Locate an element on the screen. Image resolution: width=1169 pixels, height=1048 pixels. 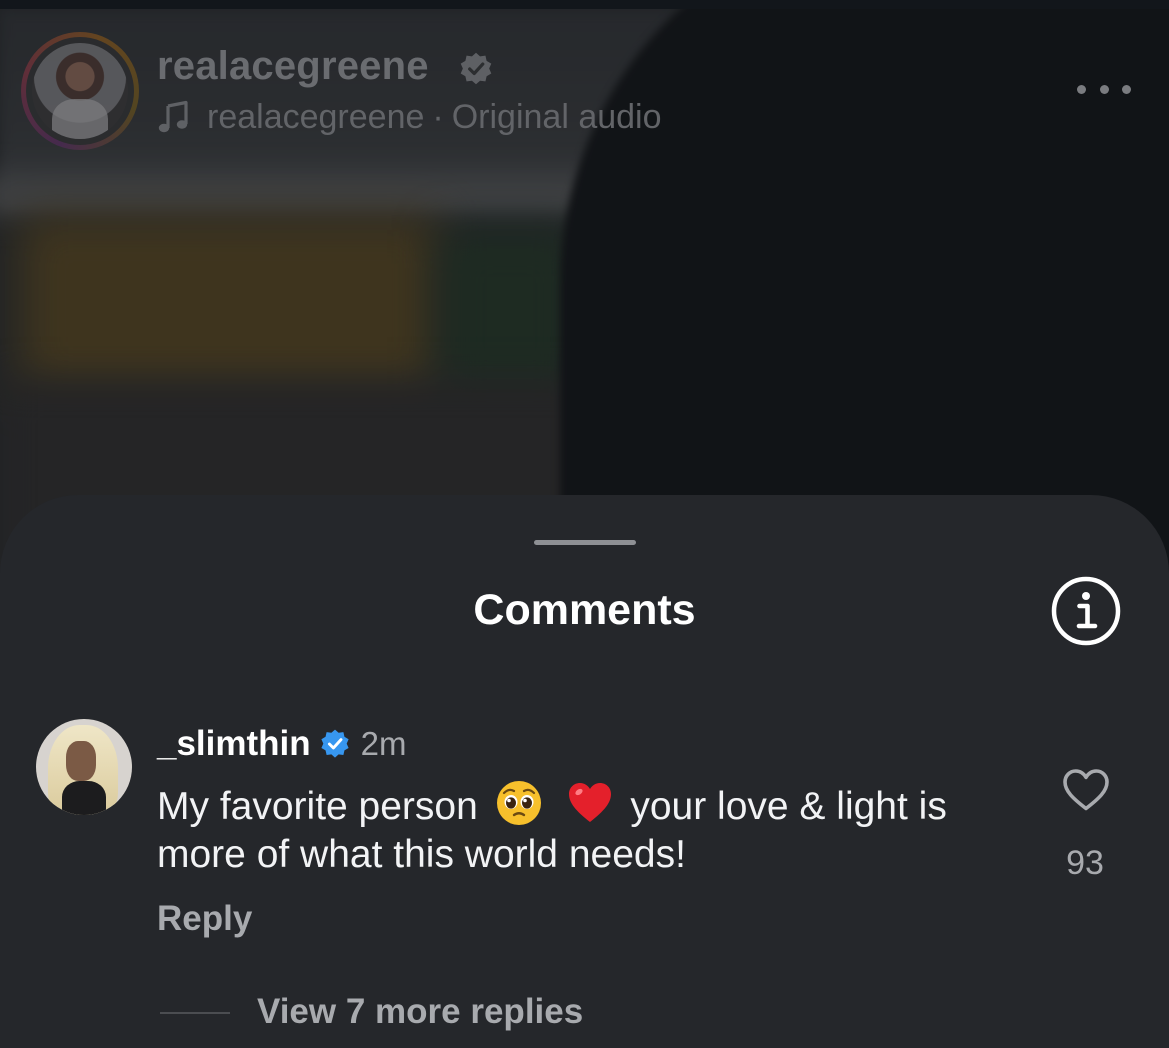
info-icon is located at coordinates (1086, 611).